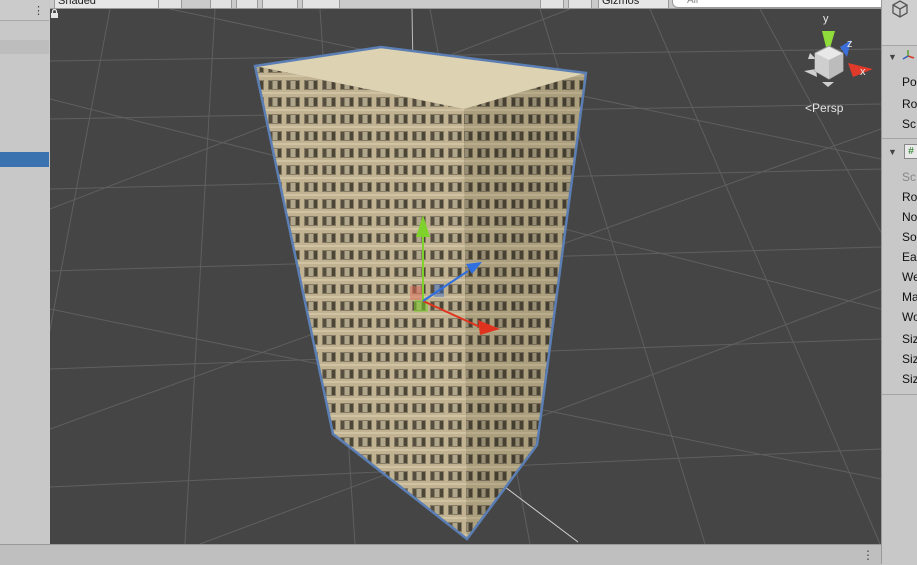 The image size is (917, 565). What do you see at coordinates (221, 4) in the screenshot?
I see `lighting-toggle-button` at bounding box center [221, 4].